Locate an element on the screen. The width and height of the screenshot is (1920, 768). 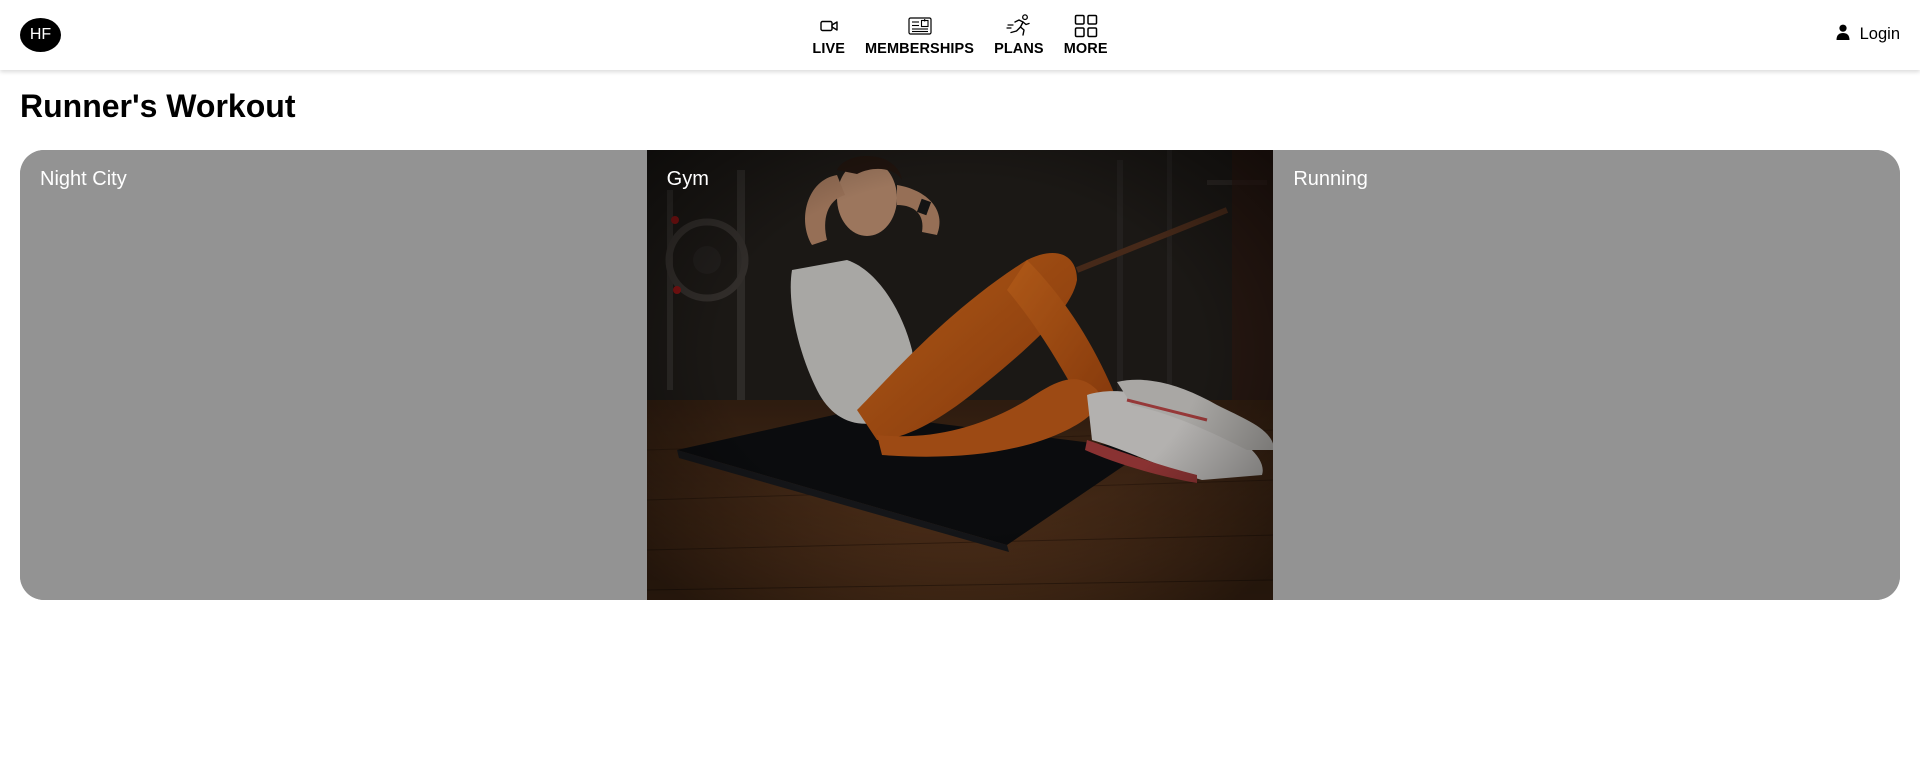
page-title: Runner's Workout is located at coordinates (158, 106).